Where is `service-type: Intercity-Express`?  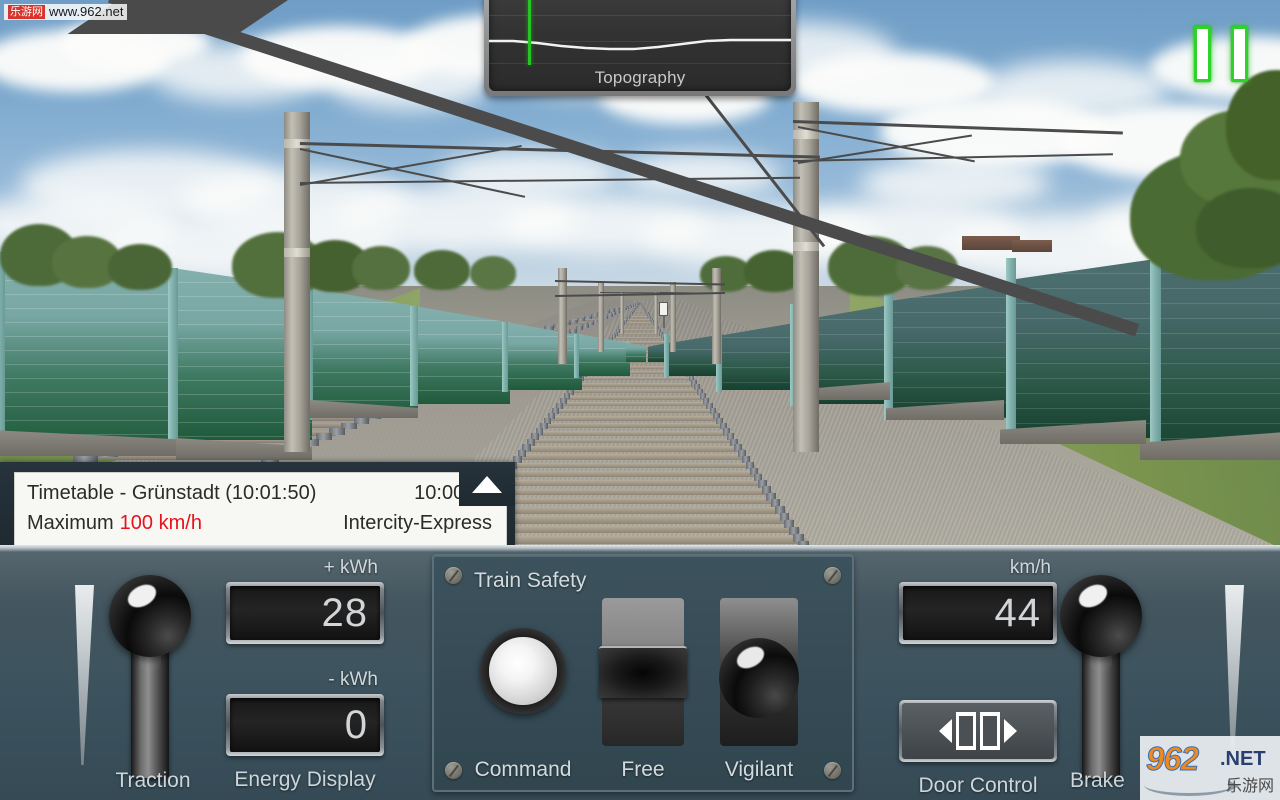 service-type: Intercity-Express is located at coordinates (417, 523).